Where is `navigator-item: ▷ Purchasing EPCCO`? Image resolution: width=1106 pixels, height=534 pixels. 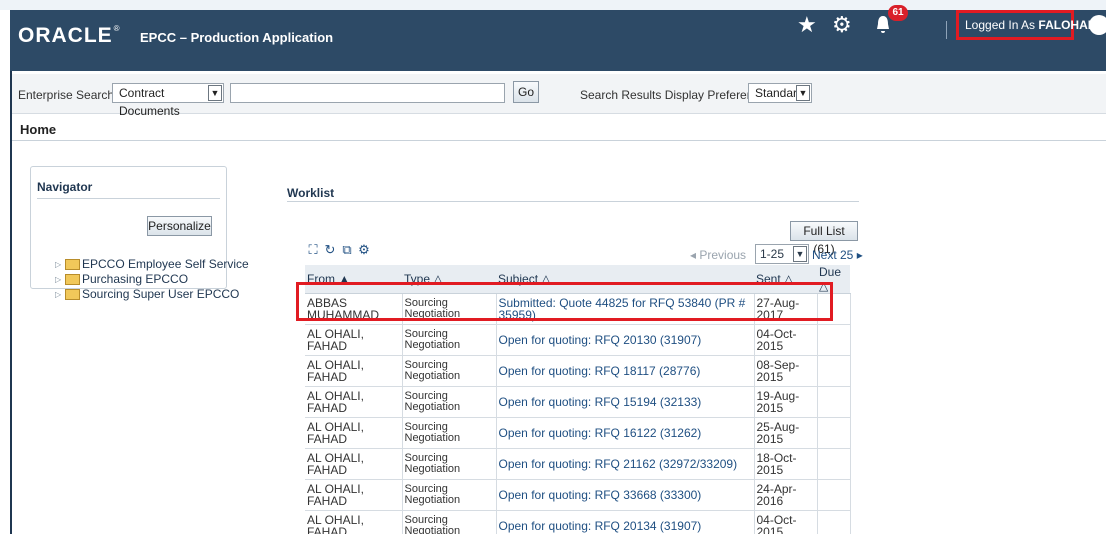
navigator-item: ▷ Purchasing EPCCO is located at coordinates (121, 279).